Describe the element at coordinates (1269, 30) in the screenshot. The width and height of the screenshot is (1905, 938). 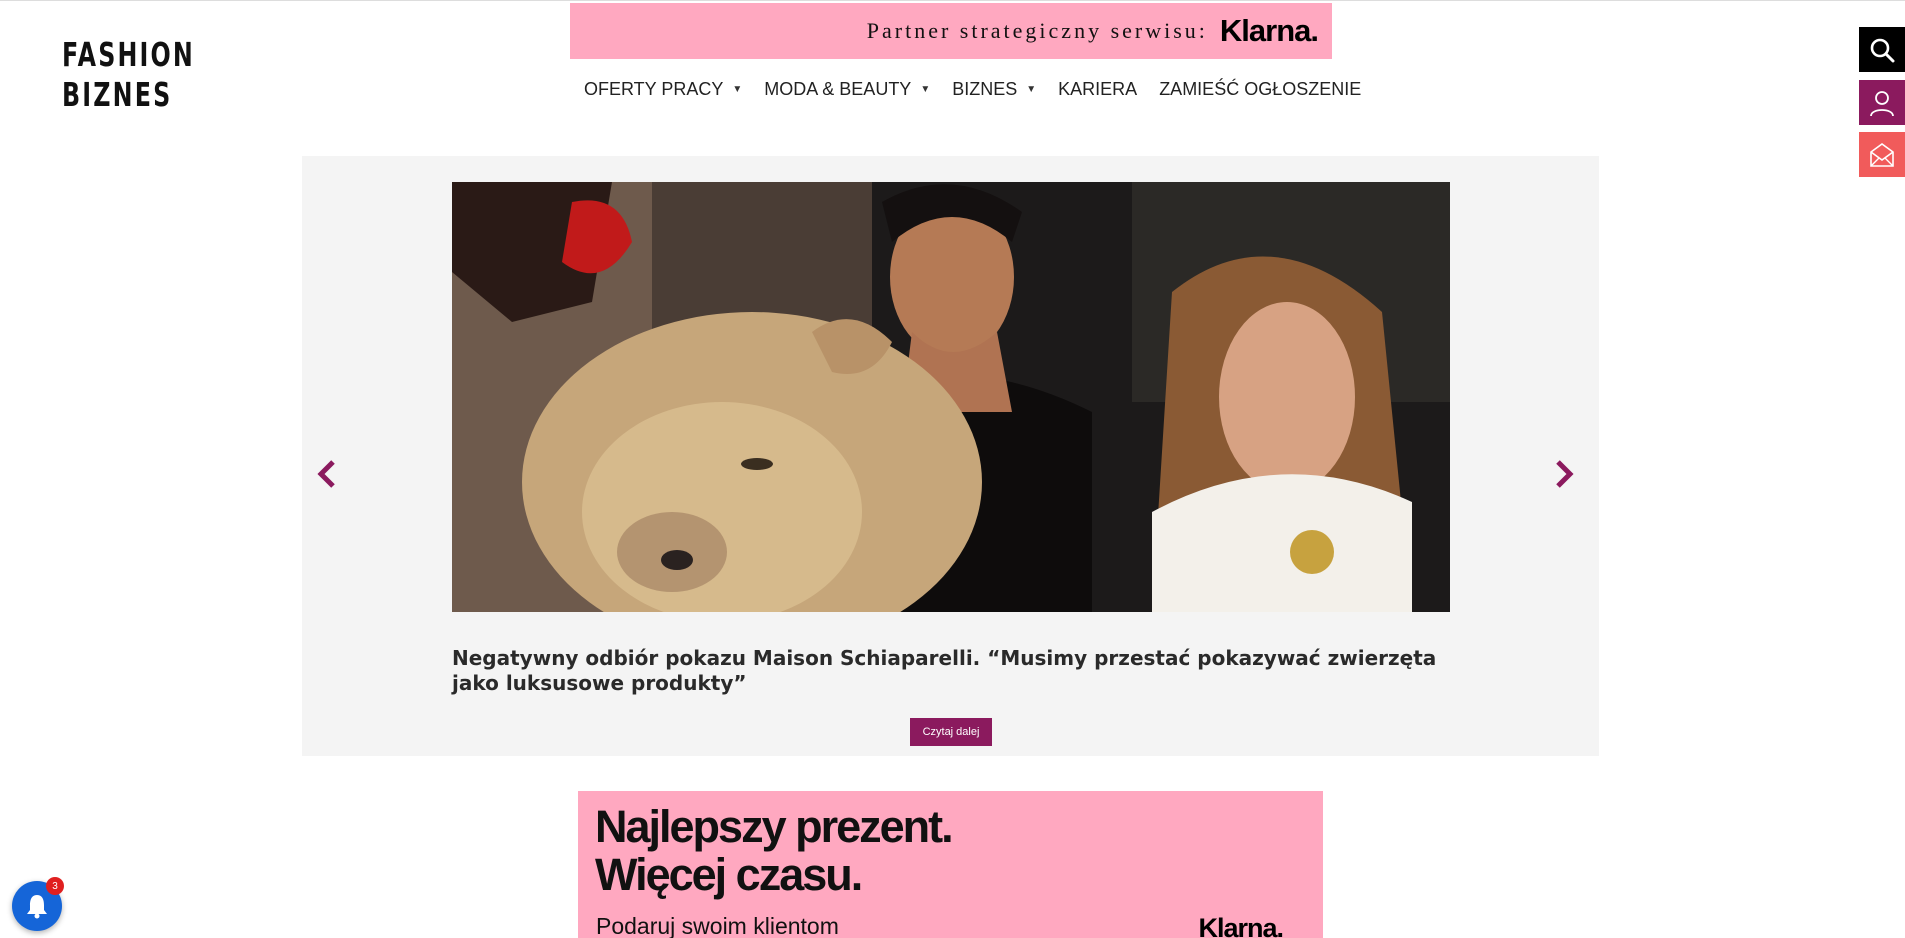
I see `klarna-logo: Klarna.` at that location.